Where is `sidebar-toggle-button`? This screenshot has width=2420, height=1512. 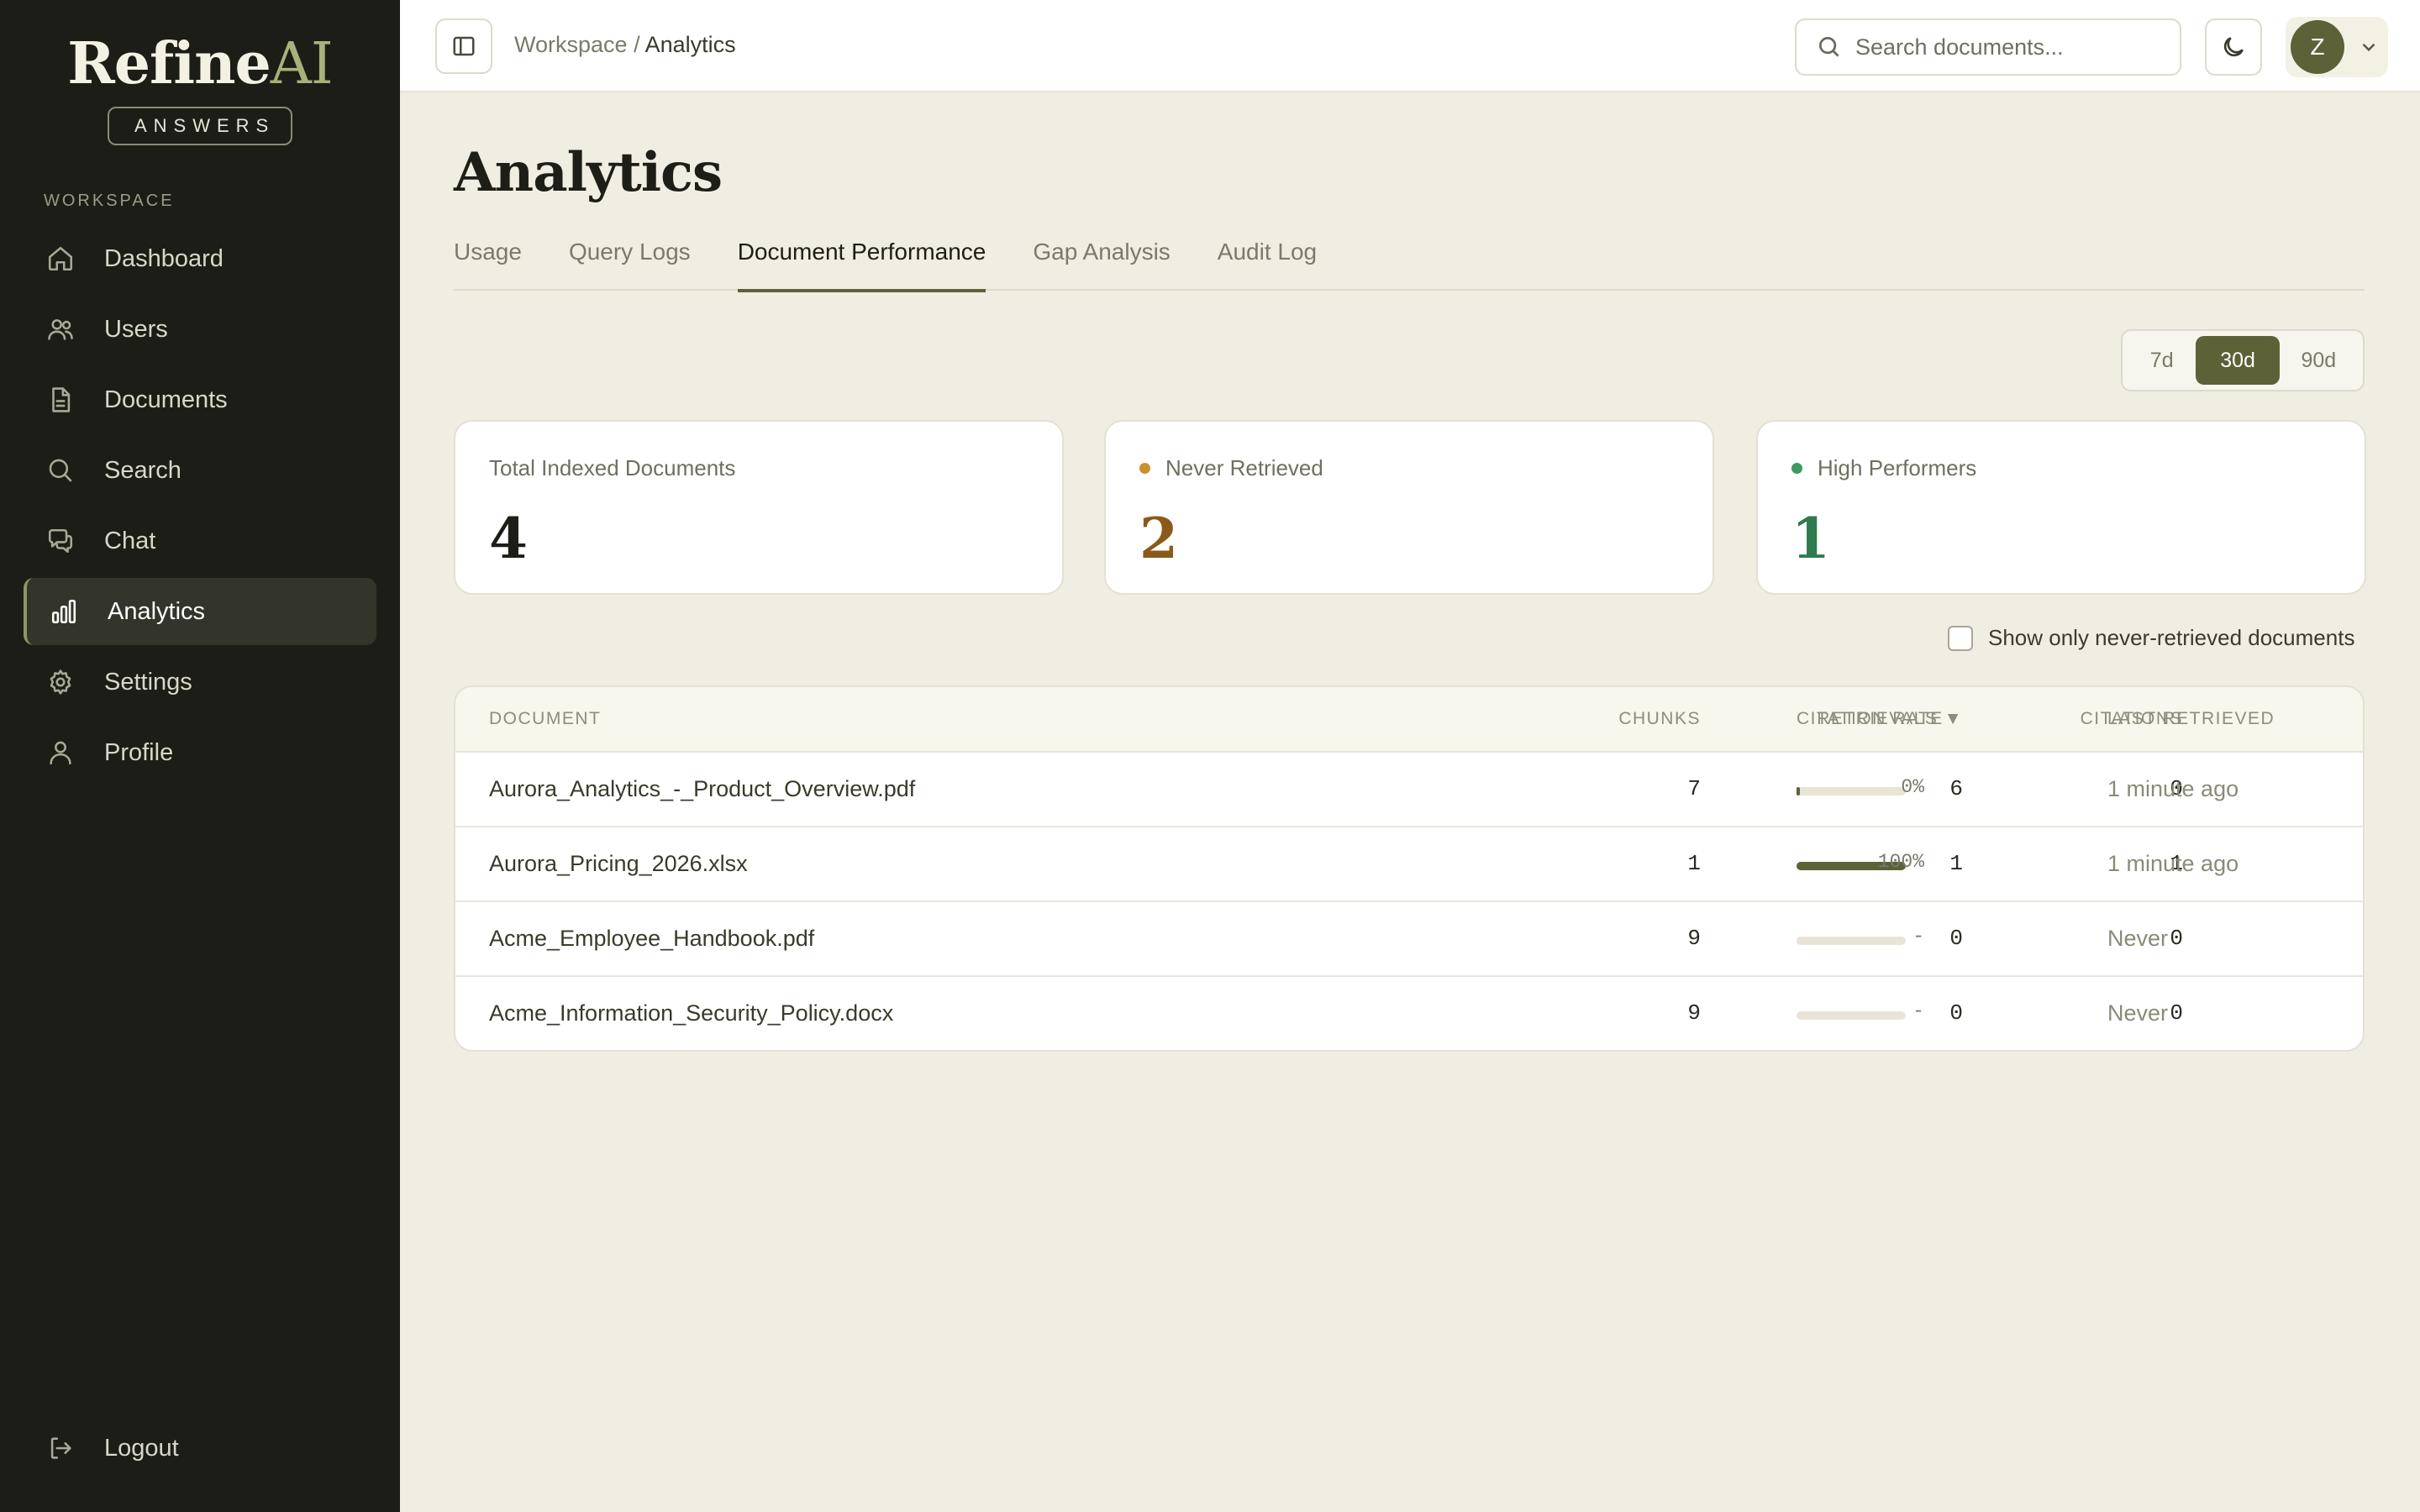
sidebar-toggle-button is located at coordinates (464, 46).